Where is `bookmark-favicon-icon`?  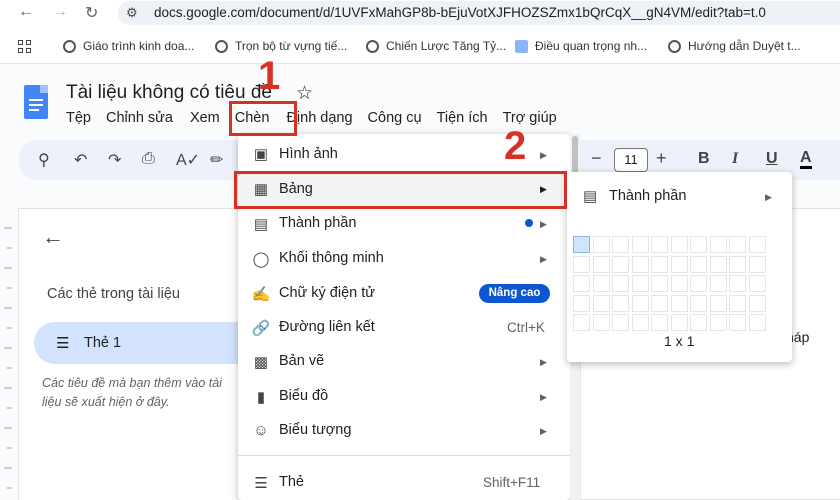
bookmark-favicon-icon is located at coordinates (521, 46).